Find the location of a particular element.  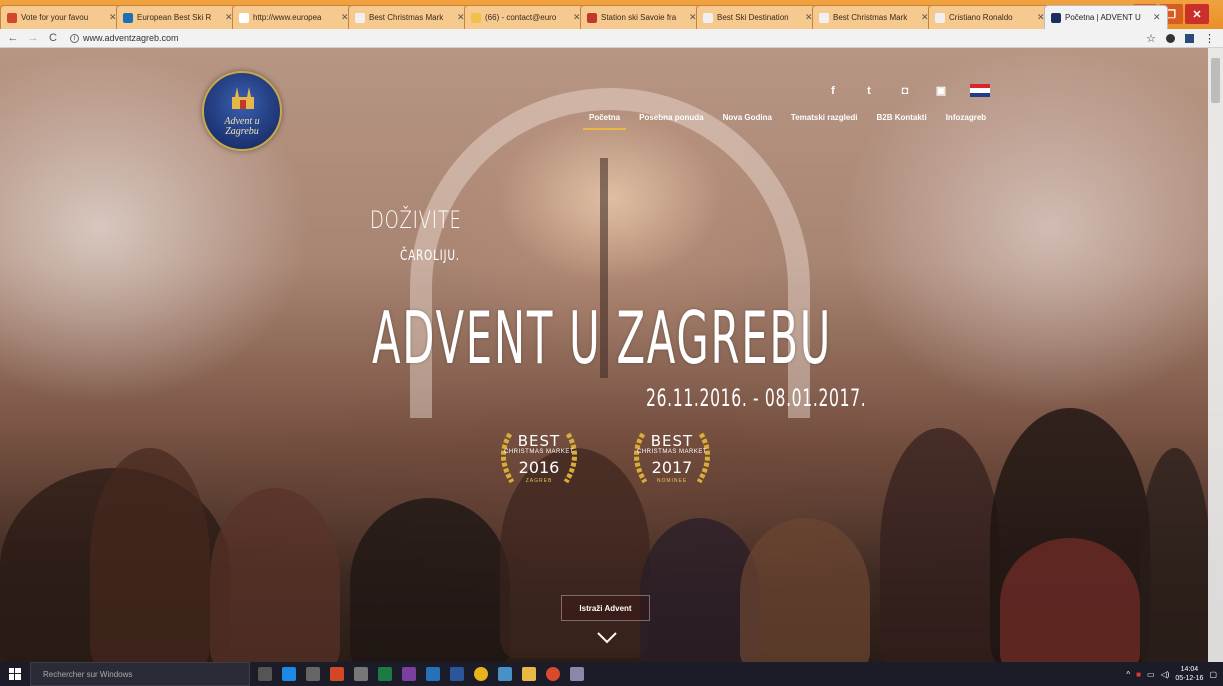

nav-nova-godina: Nova Godina is located at coordinates (747, 121).